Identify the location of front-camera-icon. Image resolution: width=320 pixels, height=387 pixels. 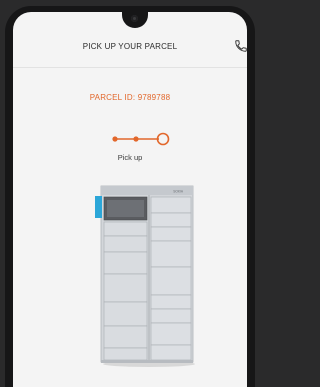
(134, 18).